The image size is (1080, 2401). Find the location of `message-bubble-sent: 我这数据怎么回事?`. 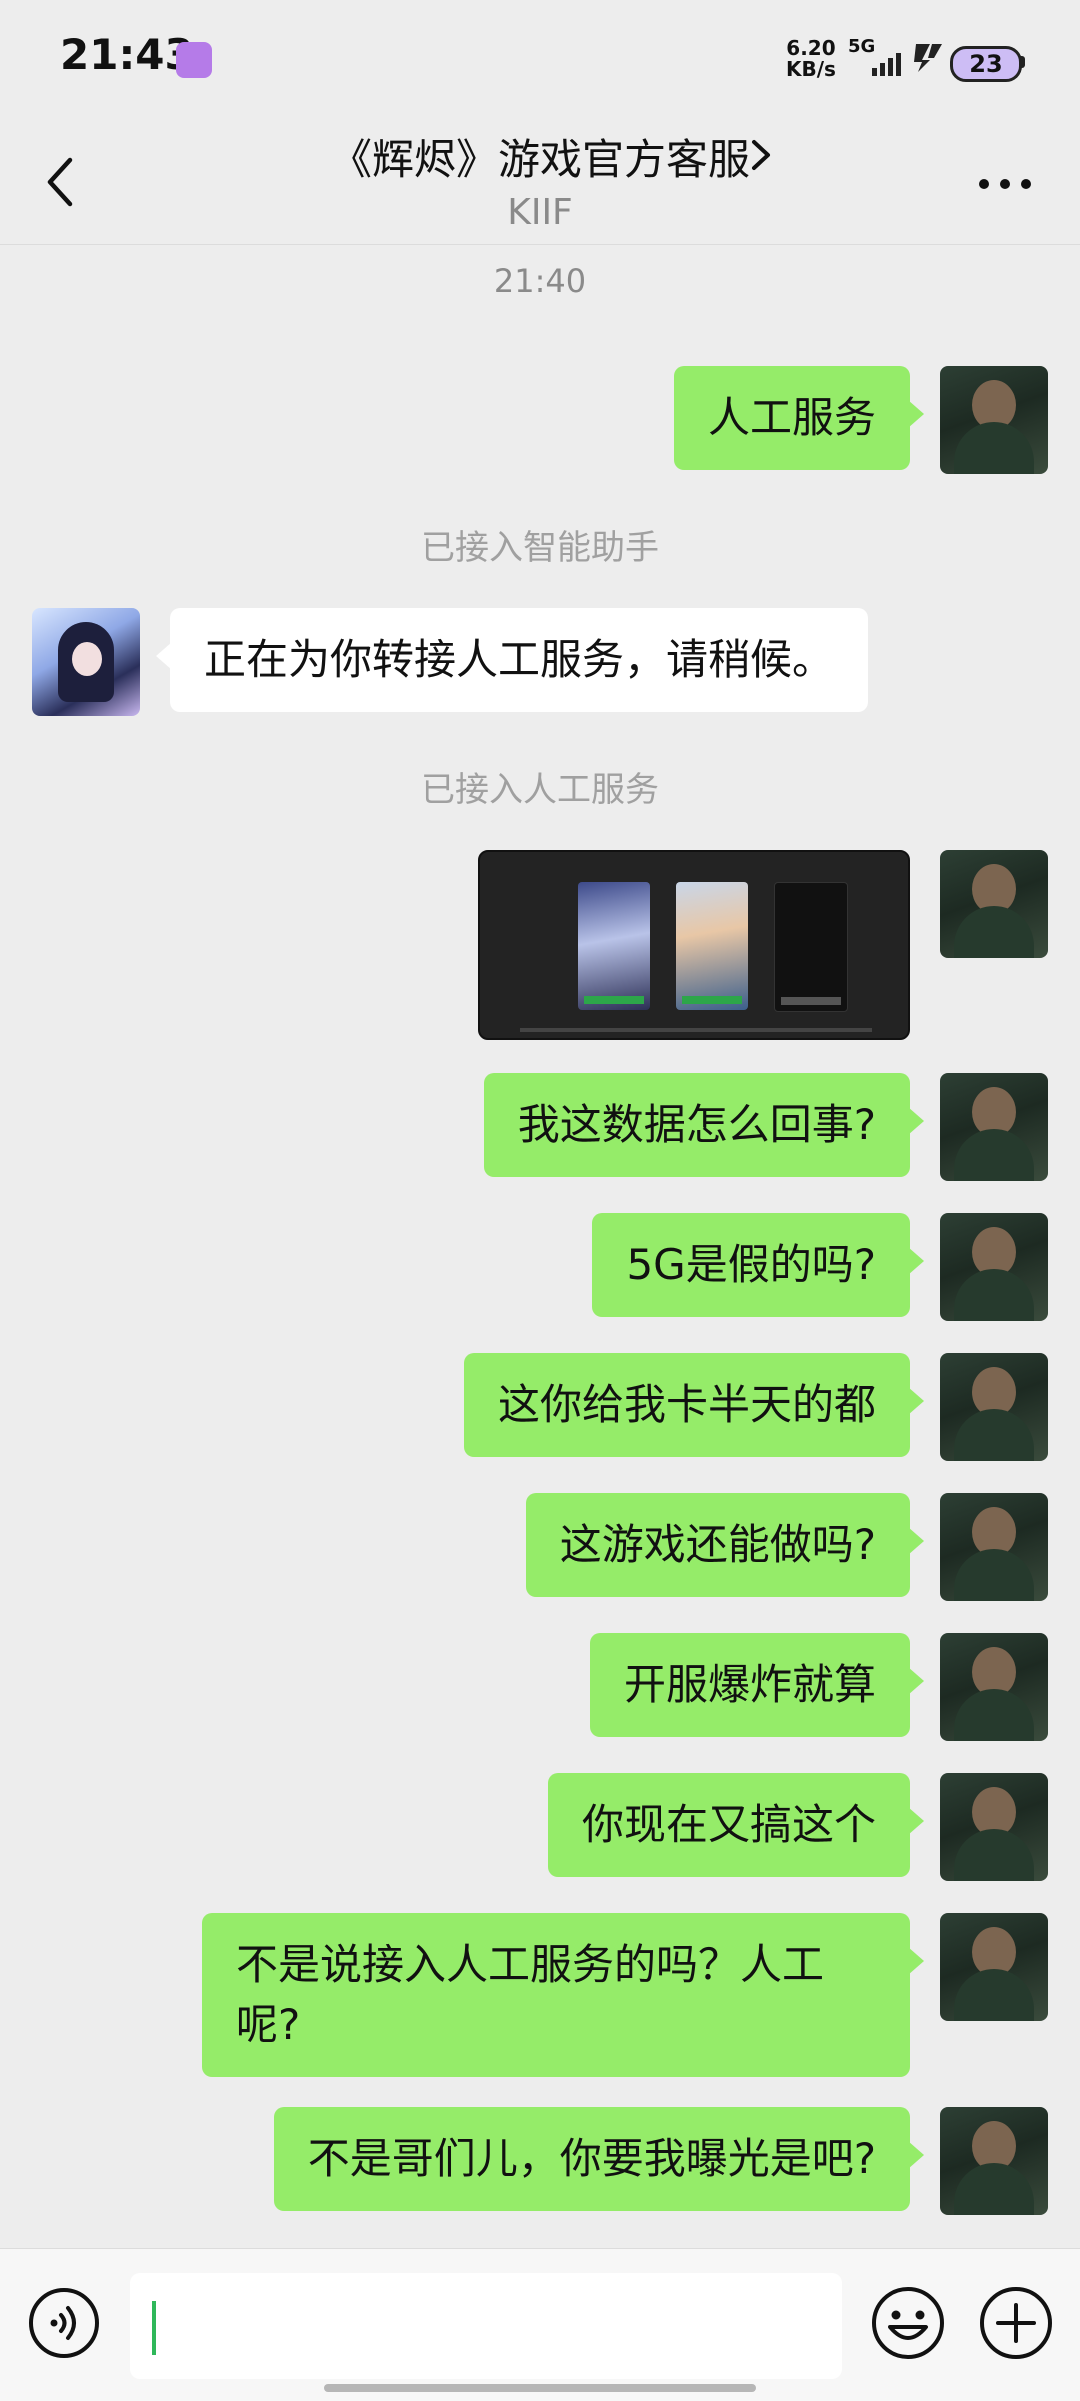

message-bubble-sent: 我这数据怎么回事? is located at coordinates (704, 1125).